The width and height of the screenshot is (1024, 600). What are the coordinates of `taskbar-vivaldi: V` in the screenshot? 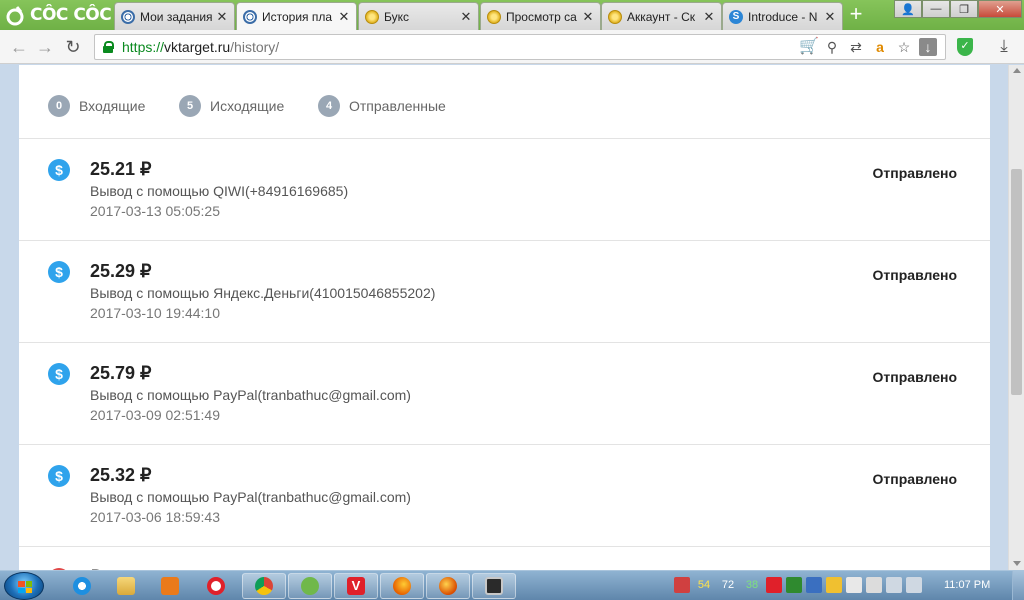 It's located at (356, 586).